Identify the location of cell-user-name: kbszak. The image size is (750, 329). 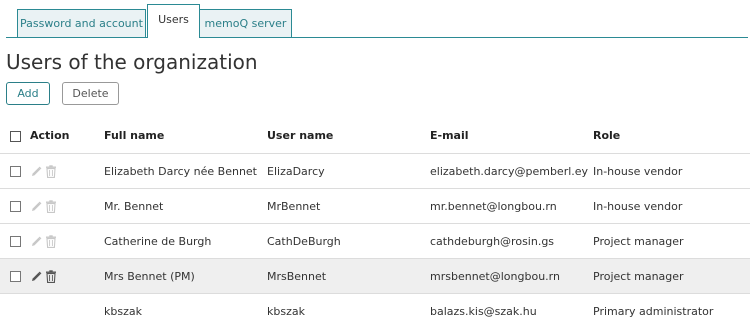
(286, 311).